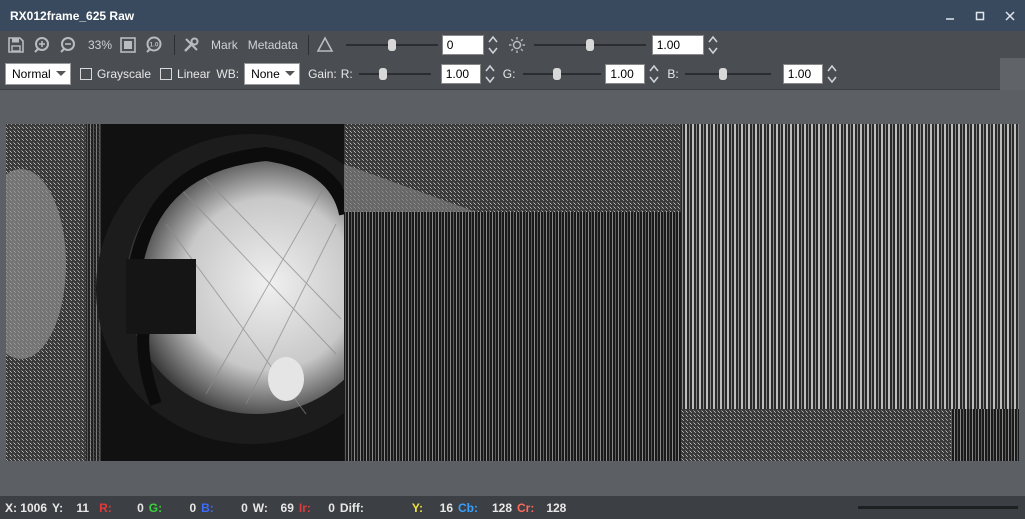  I want to click on status-diff-label: Diff:, so click(351, 507).